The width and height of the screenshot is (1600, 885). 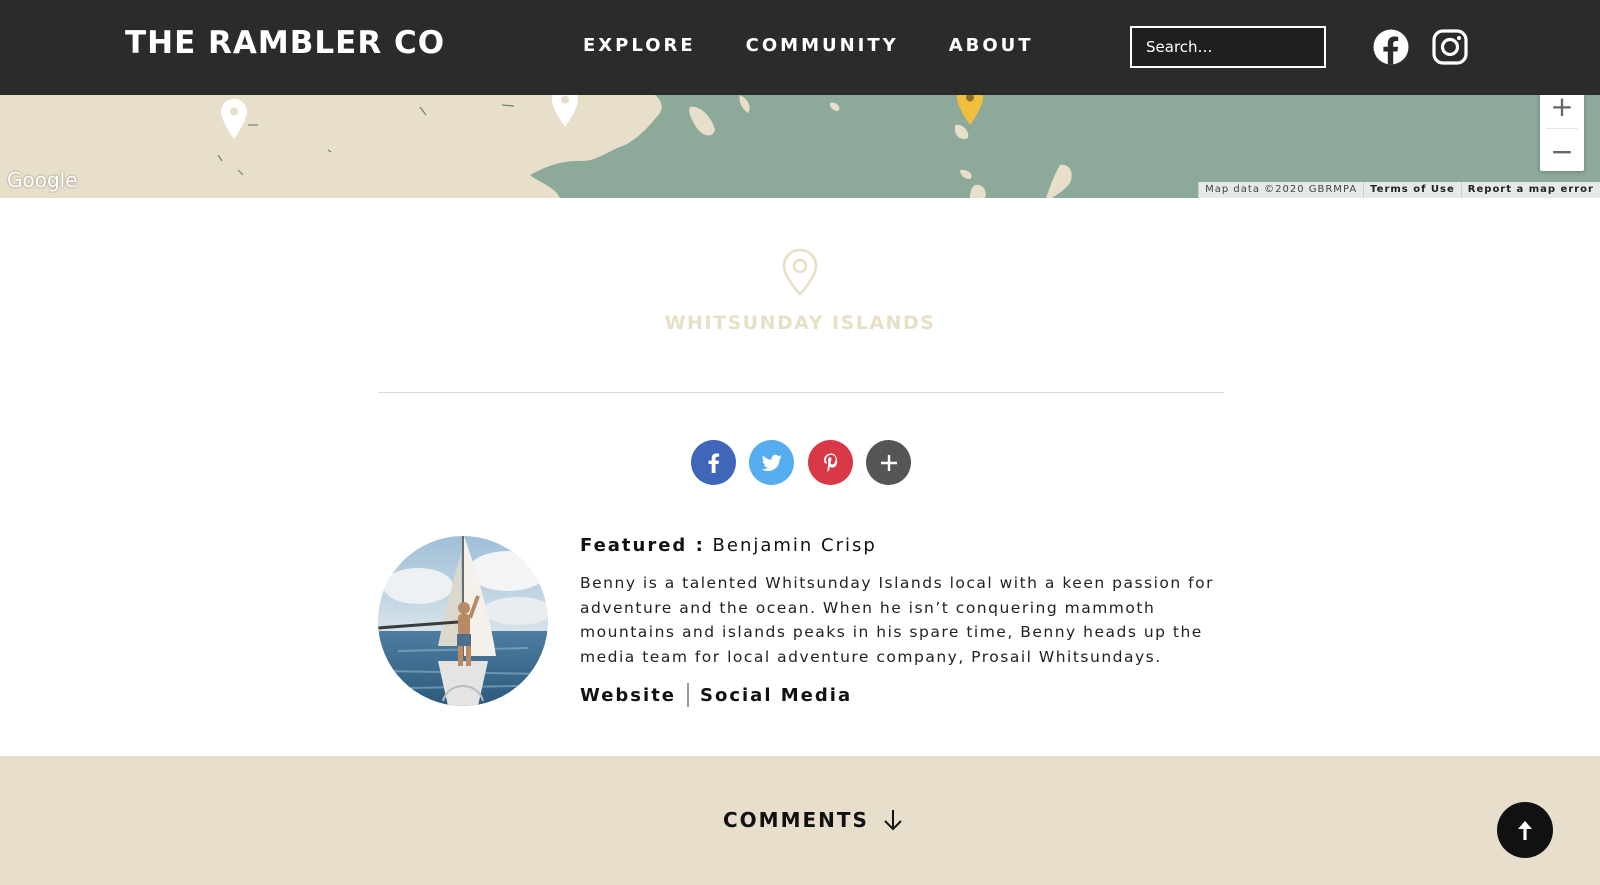 What do you see at coordinates (776, 695) in the screenshot?
I see `social-media-link: Social Media` at bounding box center [776, 695].